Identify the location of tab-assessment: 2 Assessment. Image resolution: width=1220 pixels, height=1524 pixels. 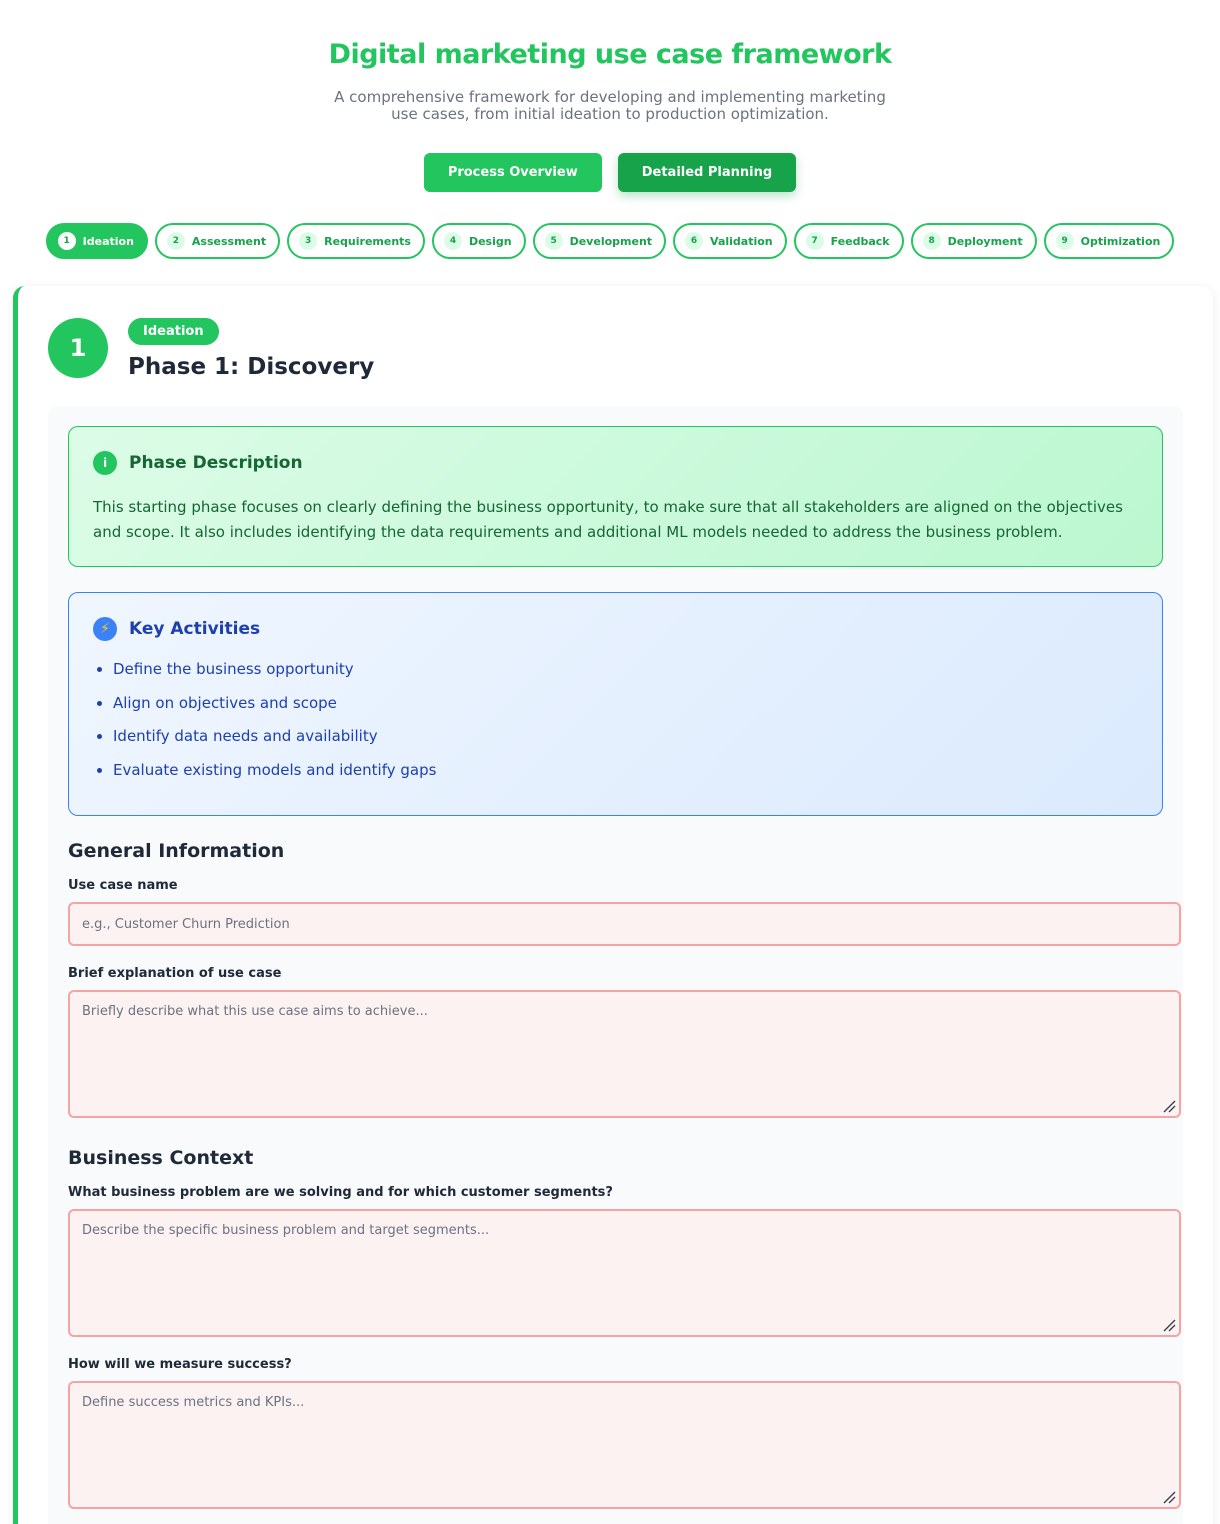
(217, 241).